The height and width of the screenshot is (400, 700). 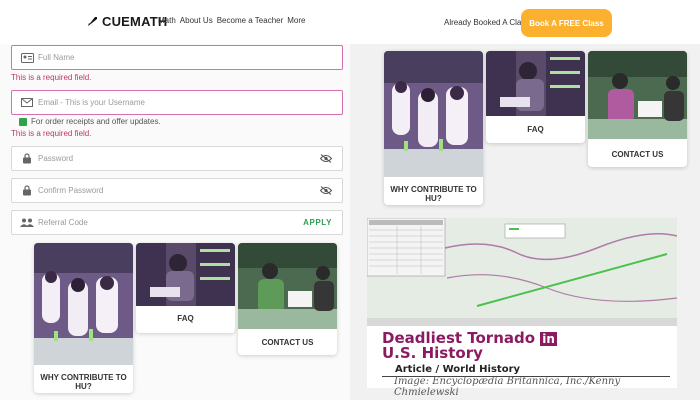 I want to click on email-hint-text: For order receipts and offer updates., so click(x=96, y=121).